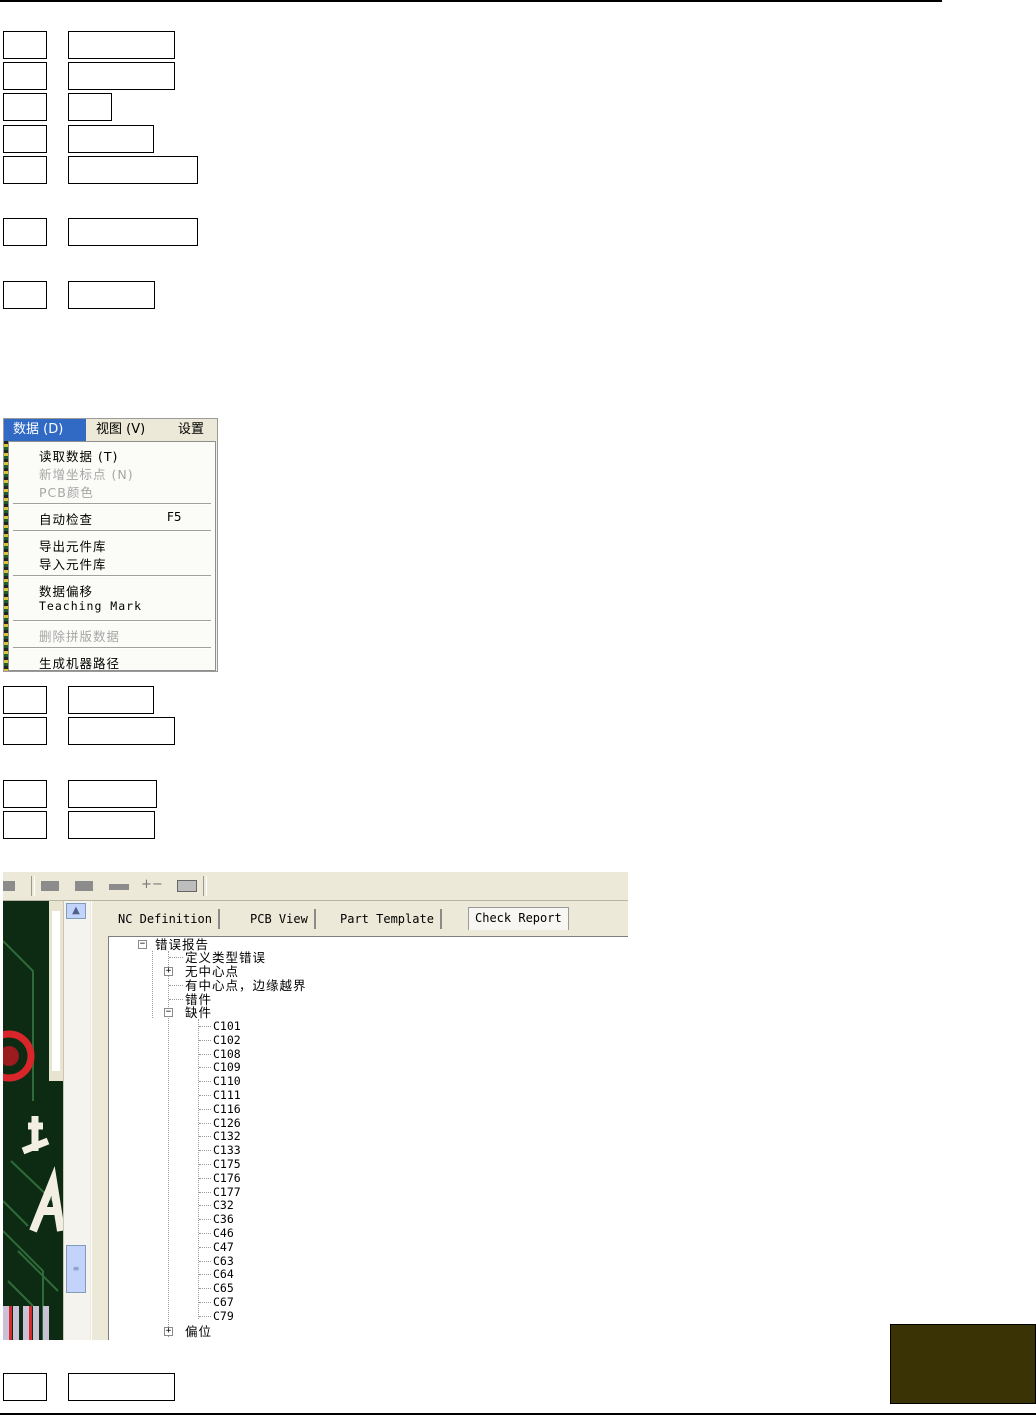 The width and height of the screenshot is (1036, 1416). I want to click on menu-bar: 数据 (D) 视图 (V) 设置, so click(110, 430).